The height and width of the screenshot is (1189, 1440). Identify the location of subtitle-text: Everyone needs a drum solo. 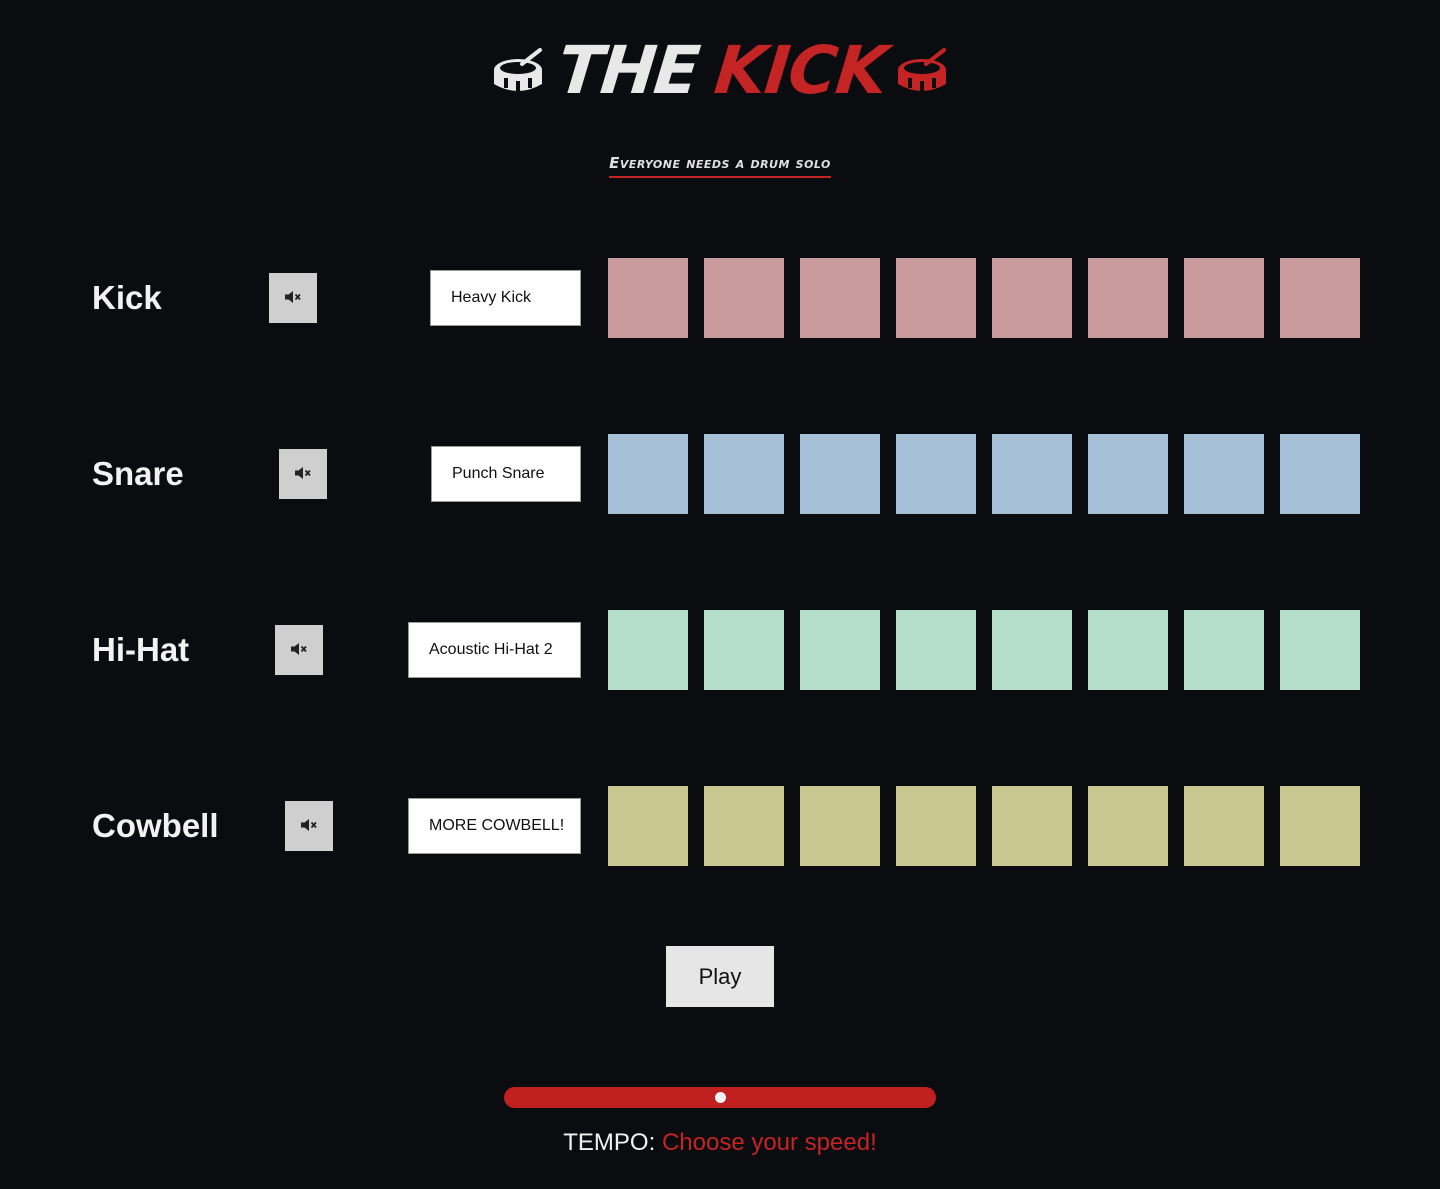
(720, 166).